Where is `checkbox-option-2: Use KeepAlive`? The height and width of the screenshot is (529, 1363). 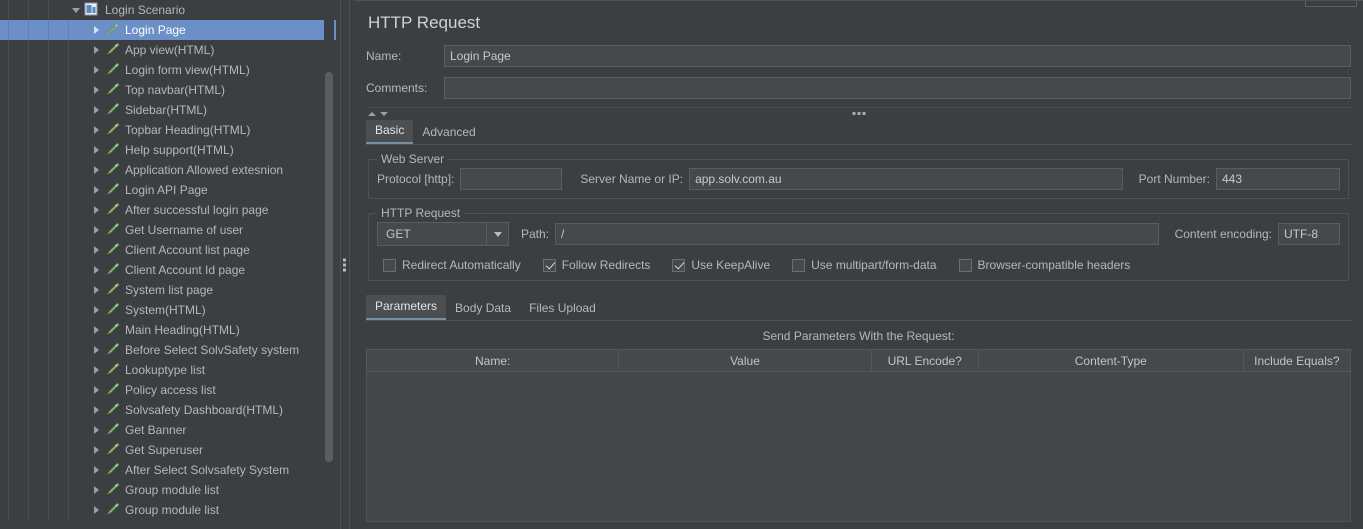
checkbox-option-2: Use KeepAlive is located at coordinates (721, 265).